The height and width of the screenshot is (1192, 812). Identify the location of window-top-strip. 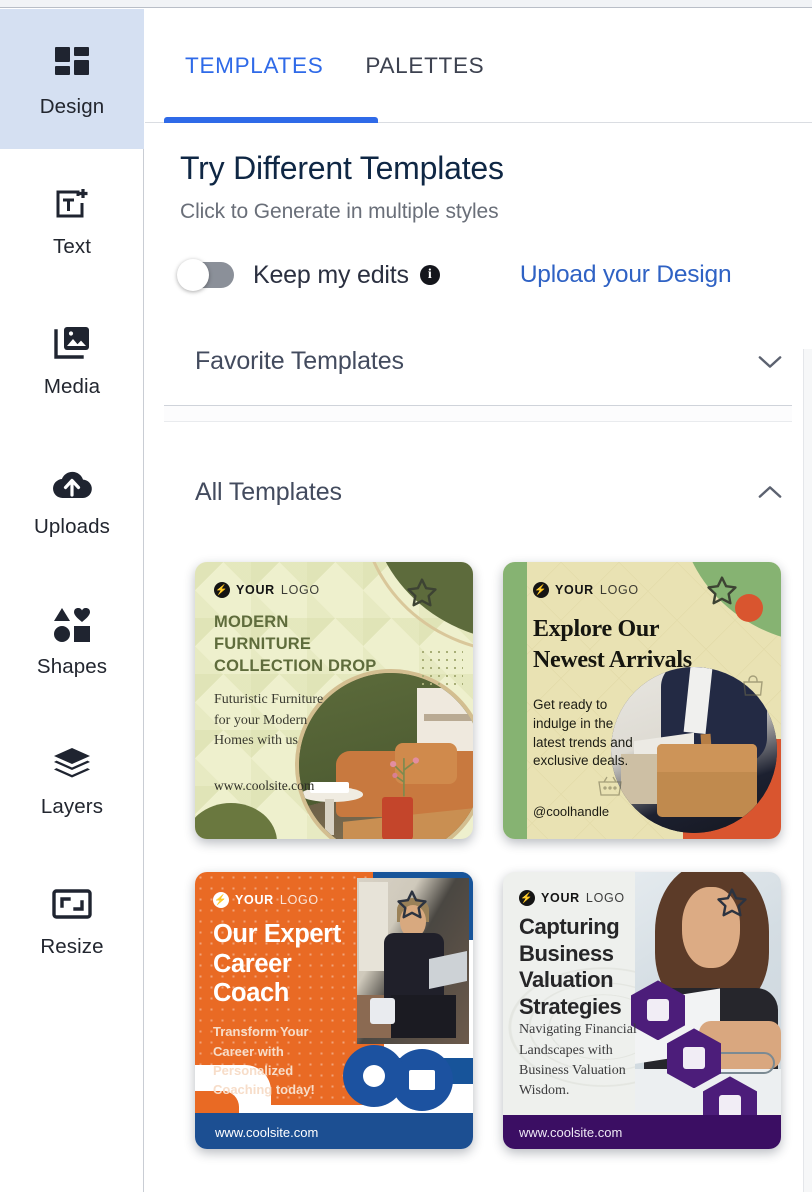
(406, 4).